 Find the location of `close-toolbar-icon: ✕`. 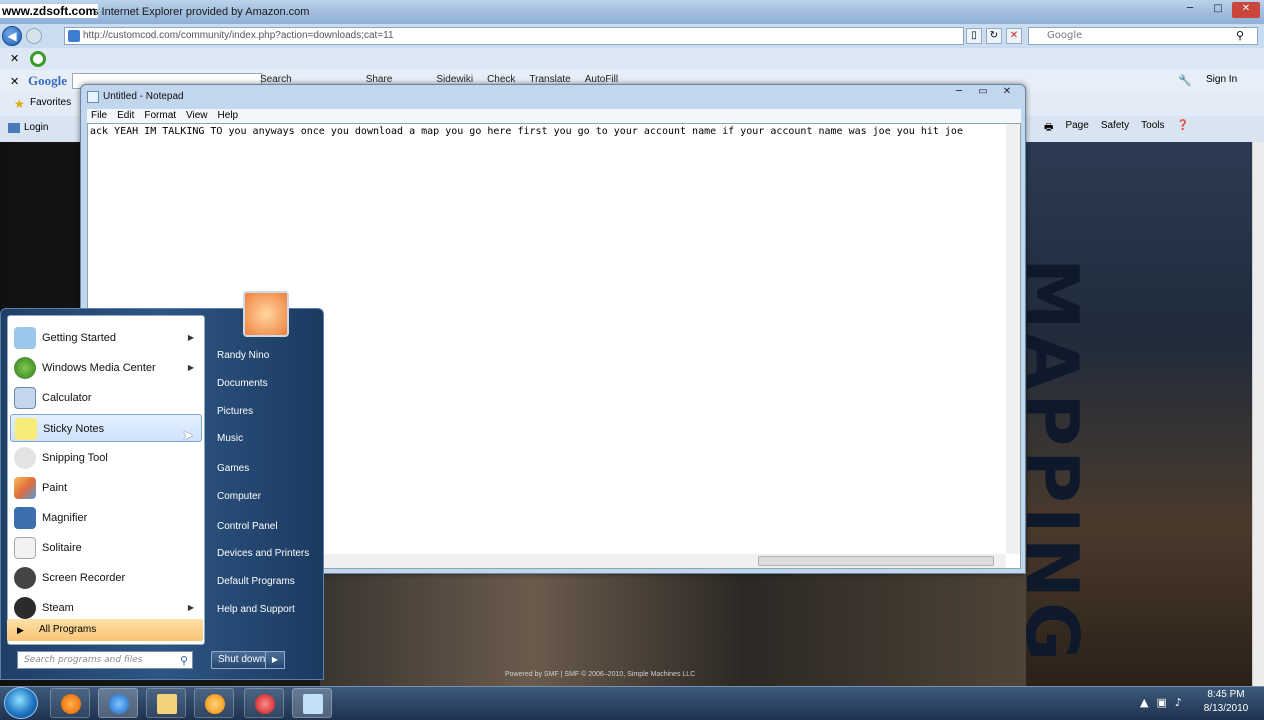

close-toolbar-icon: ✕ is located at coordinates (14, 58).